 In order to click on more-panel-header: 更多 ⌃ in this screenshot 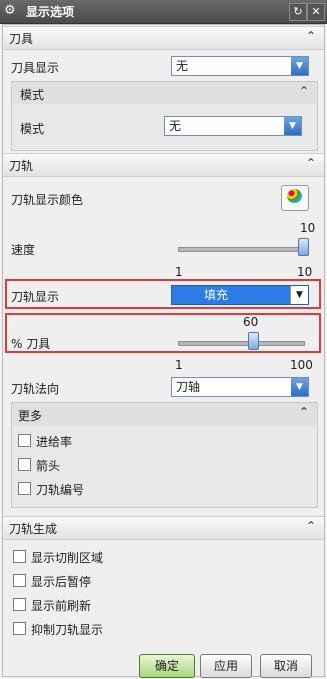, I will do `click(164, 414)`.